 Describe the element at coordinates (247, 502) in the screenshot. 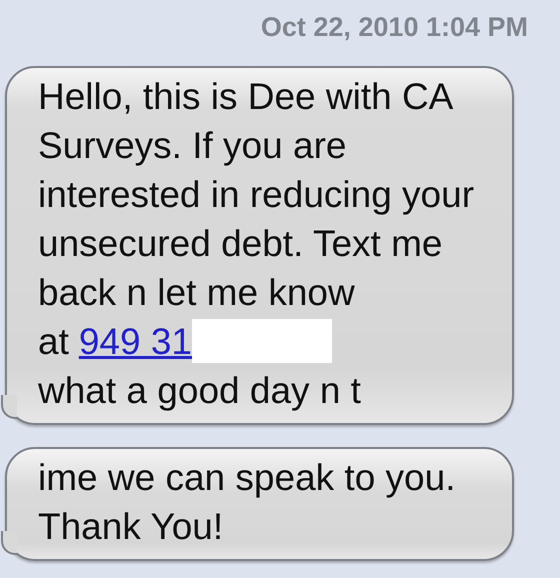

I see `message-text: ime we can speak to you. Thank You!` at that location.